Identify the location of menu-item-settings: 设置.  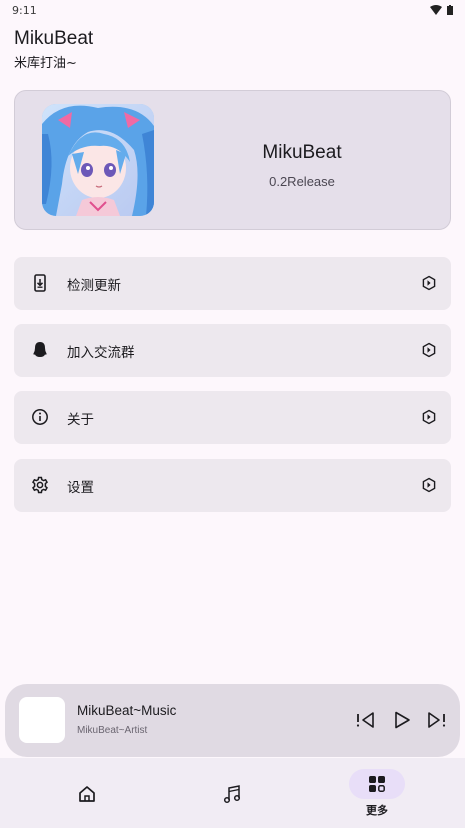
(232, 485).